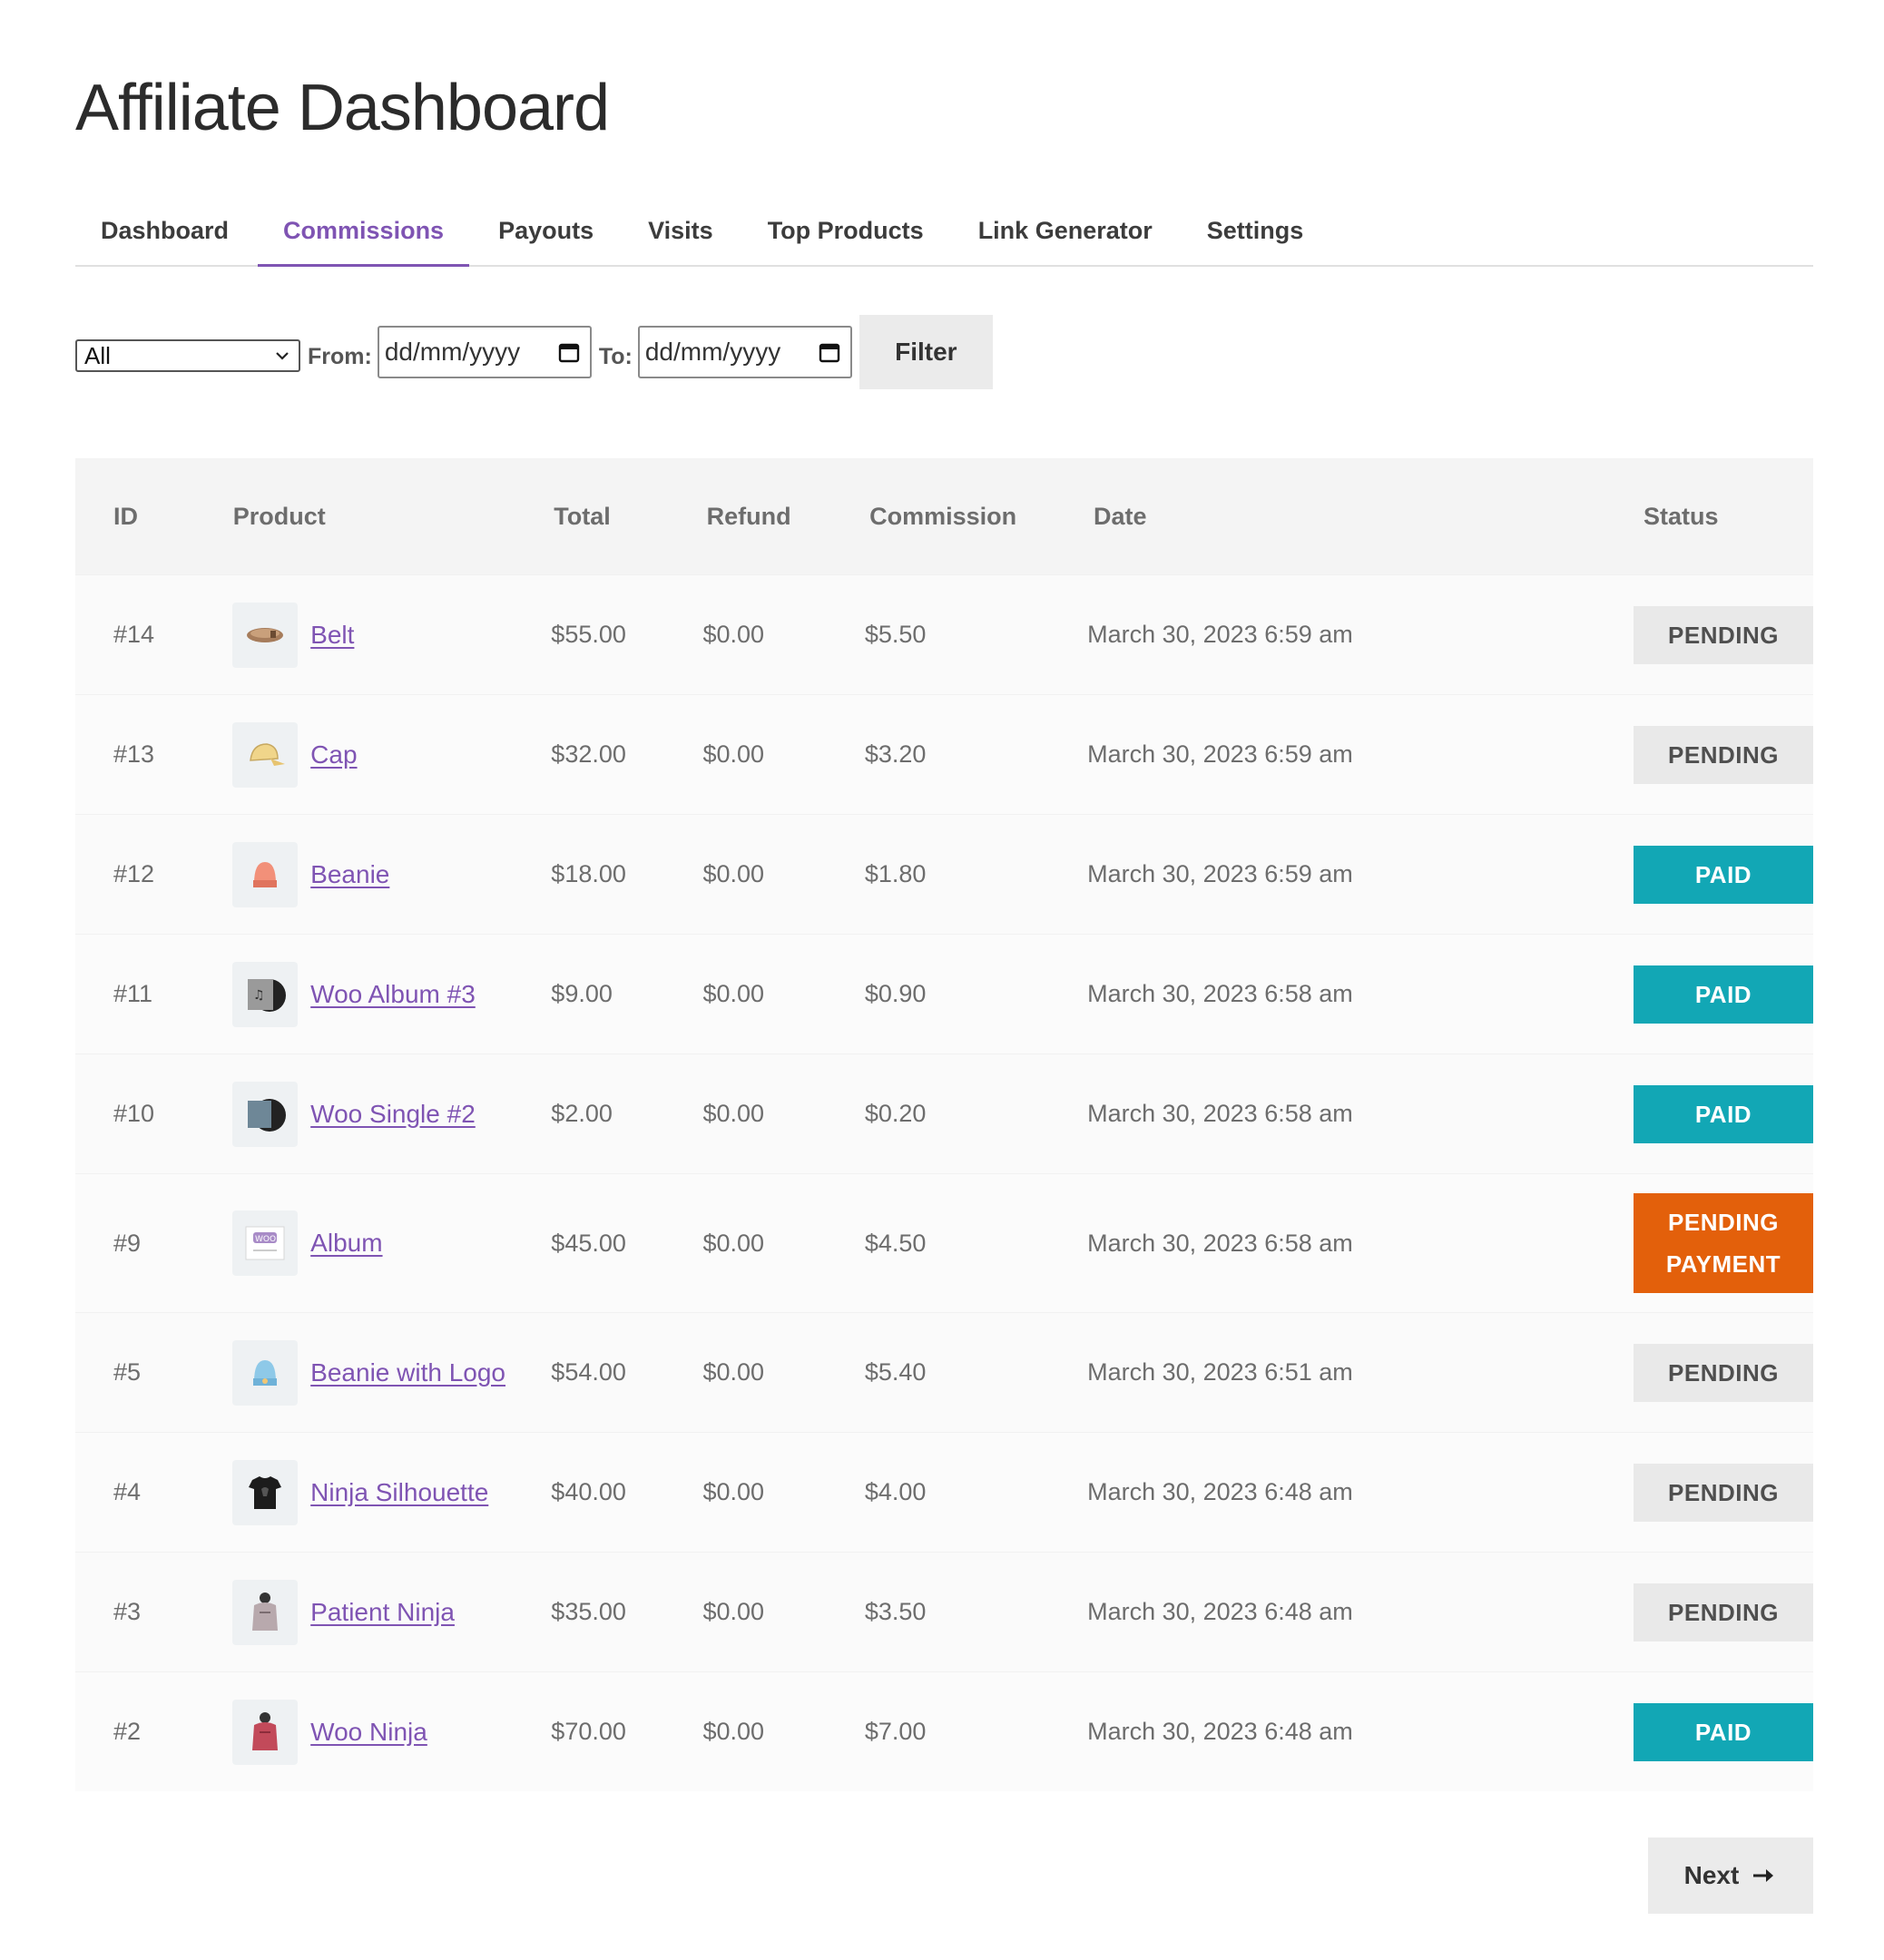 The width and height of the screenshot is (1884, 1960). What do you see at coordinates (588, 634) in the screenshot?
I see `cell-total: $55.00` at bounding box center [588, 634].